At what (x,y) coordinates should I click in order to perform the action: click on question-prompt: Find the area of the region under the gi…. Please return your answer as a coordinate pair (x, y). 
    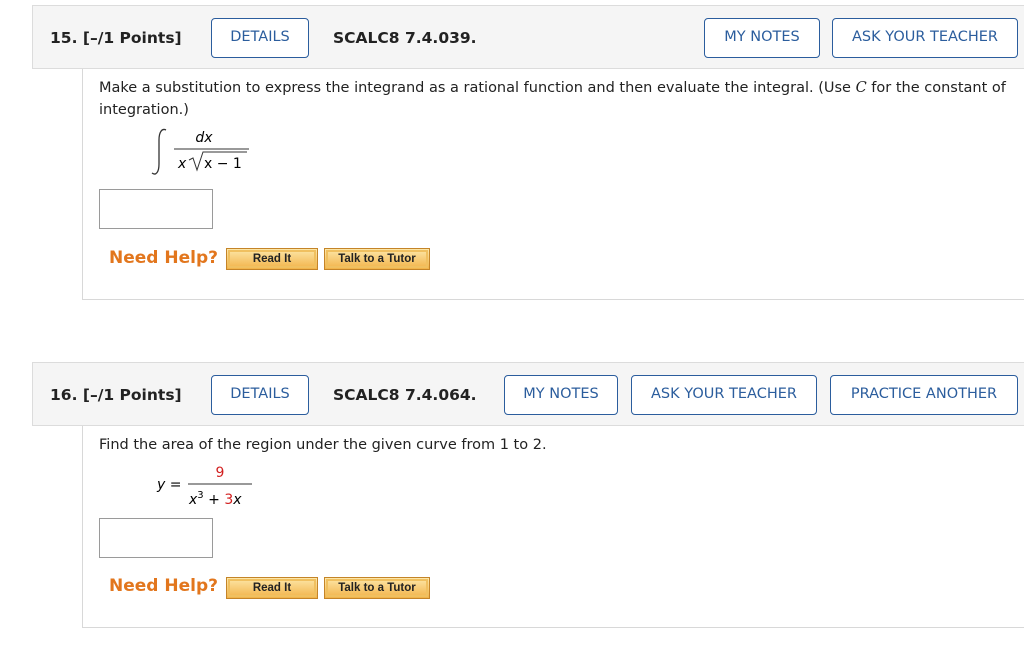
    Looking at the image, I should click on (323, 445).